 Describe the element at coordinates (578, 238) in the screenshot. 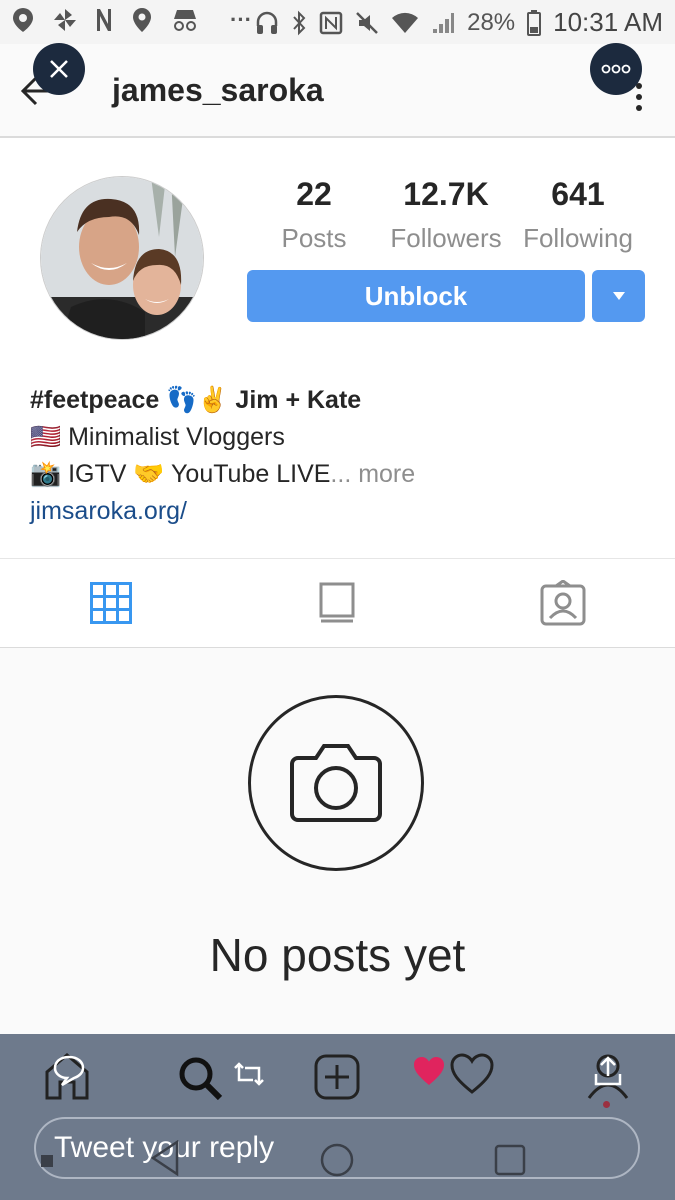

I see `stat-following-label: Following` at that location.